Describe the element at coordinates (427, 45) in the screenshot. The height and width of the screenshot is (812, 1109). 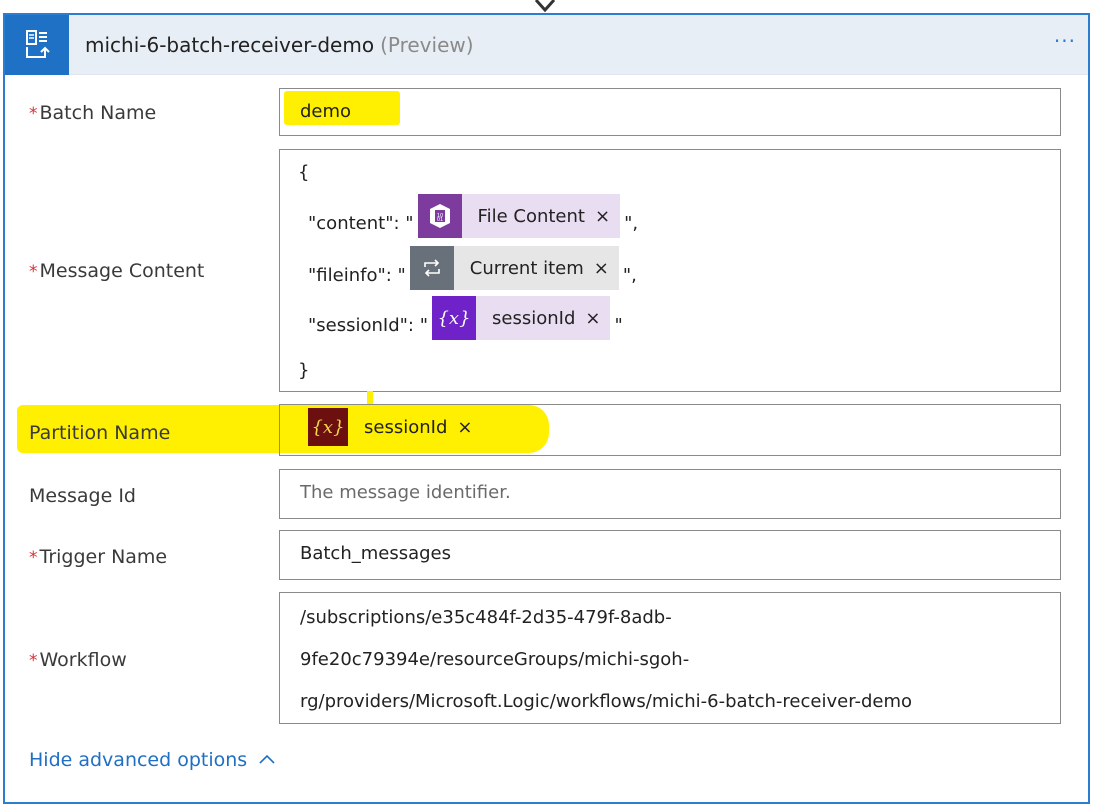
I see `preview-tag: (Preview)` at that location.